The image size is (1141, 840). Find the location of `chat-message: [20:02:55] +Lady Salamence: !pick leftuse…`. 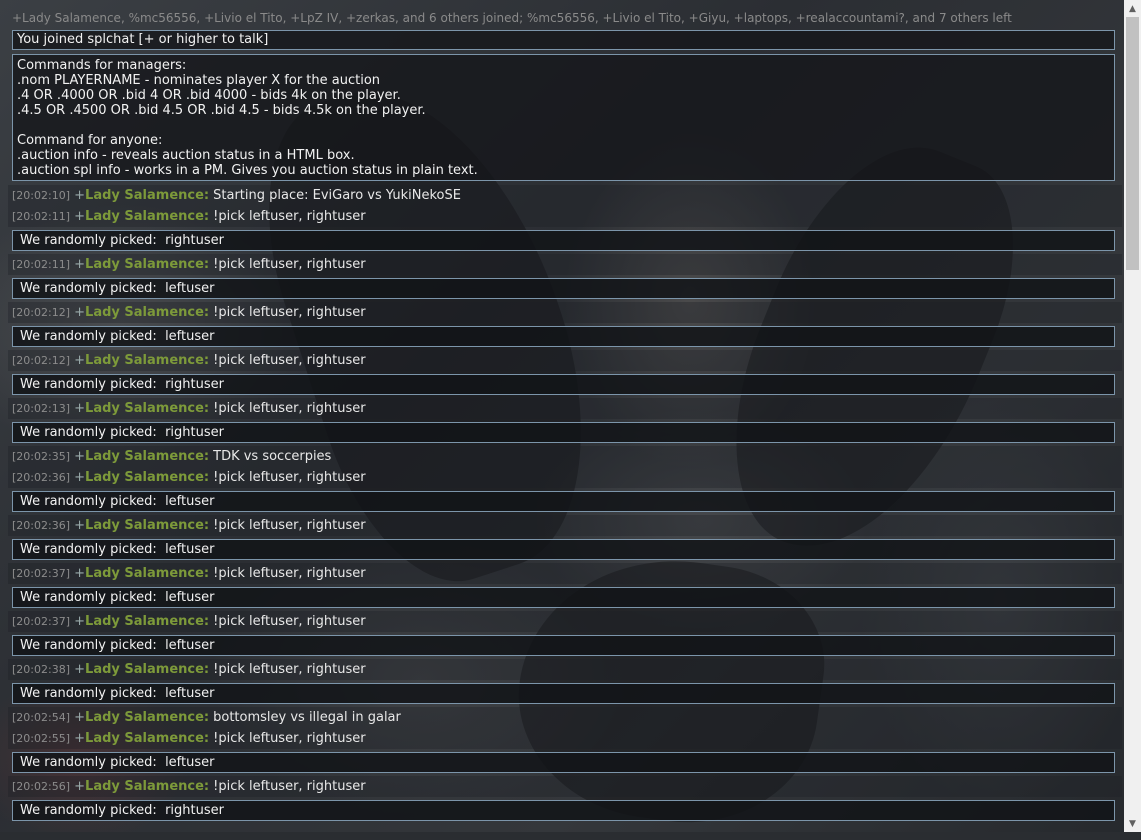

chat-message: [20:02:55] +Lady Salamence: !pick leftuse… is located at coordinates (565, 738).